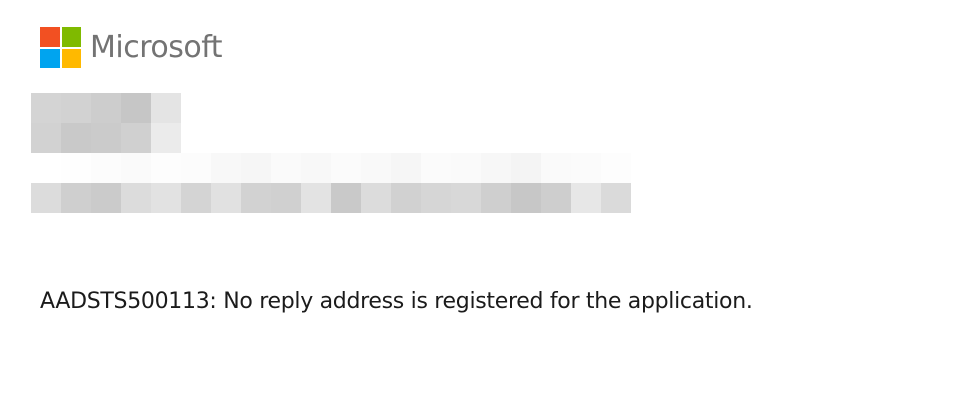 The image size is (962, 402). What do you see at coordinates (50, 37) in the screenshot?
I see `logo-square-red` at bounding box center [50, 37].